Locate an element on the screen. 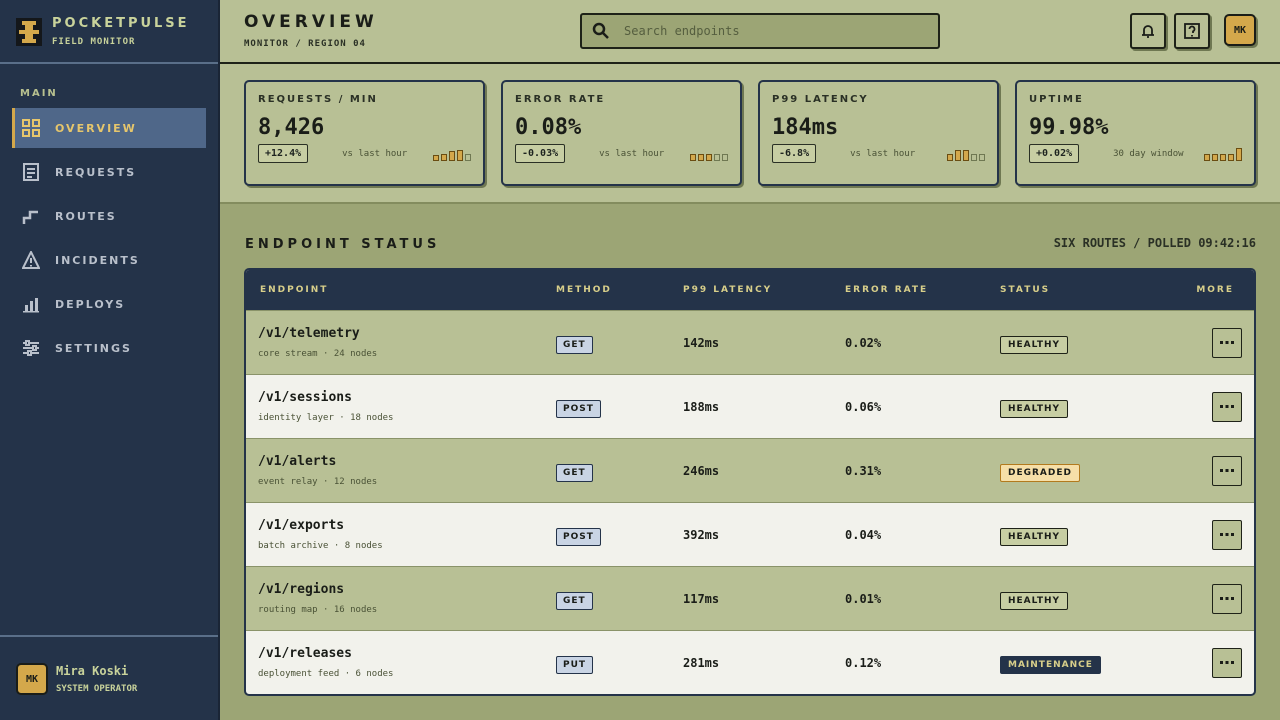  sidebar-item-settings: SETTINGS is located at coordinates (109, 348).